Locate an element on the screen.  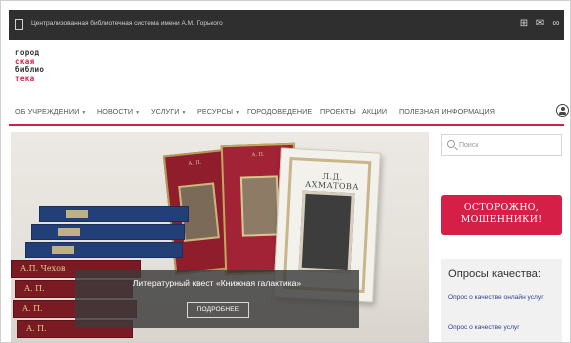
search-box is located at coordinates (501, 145).